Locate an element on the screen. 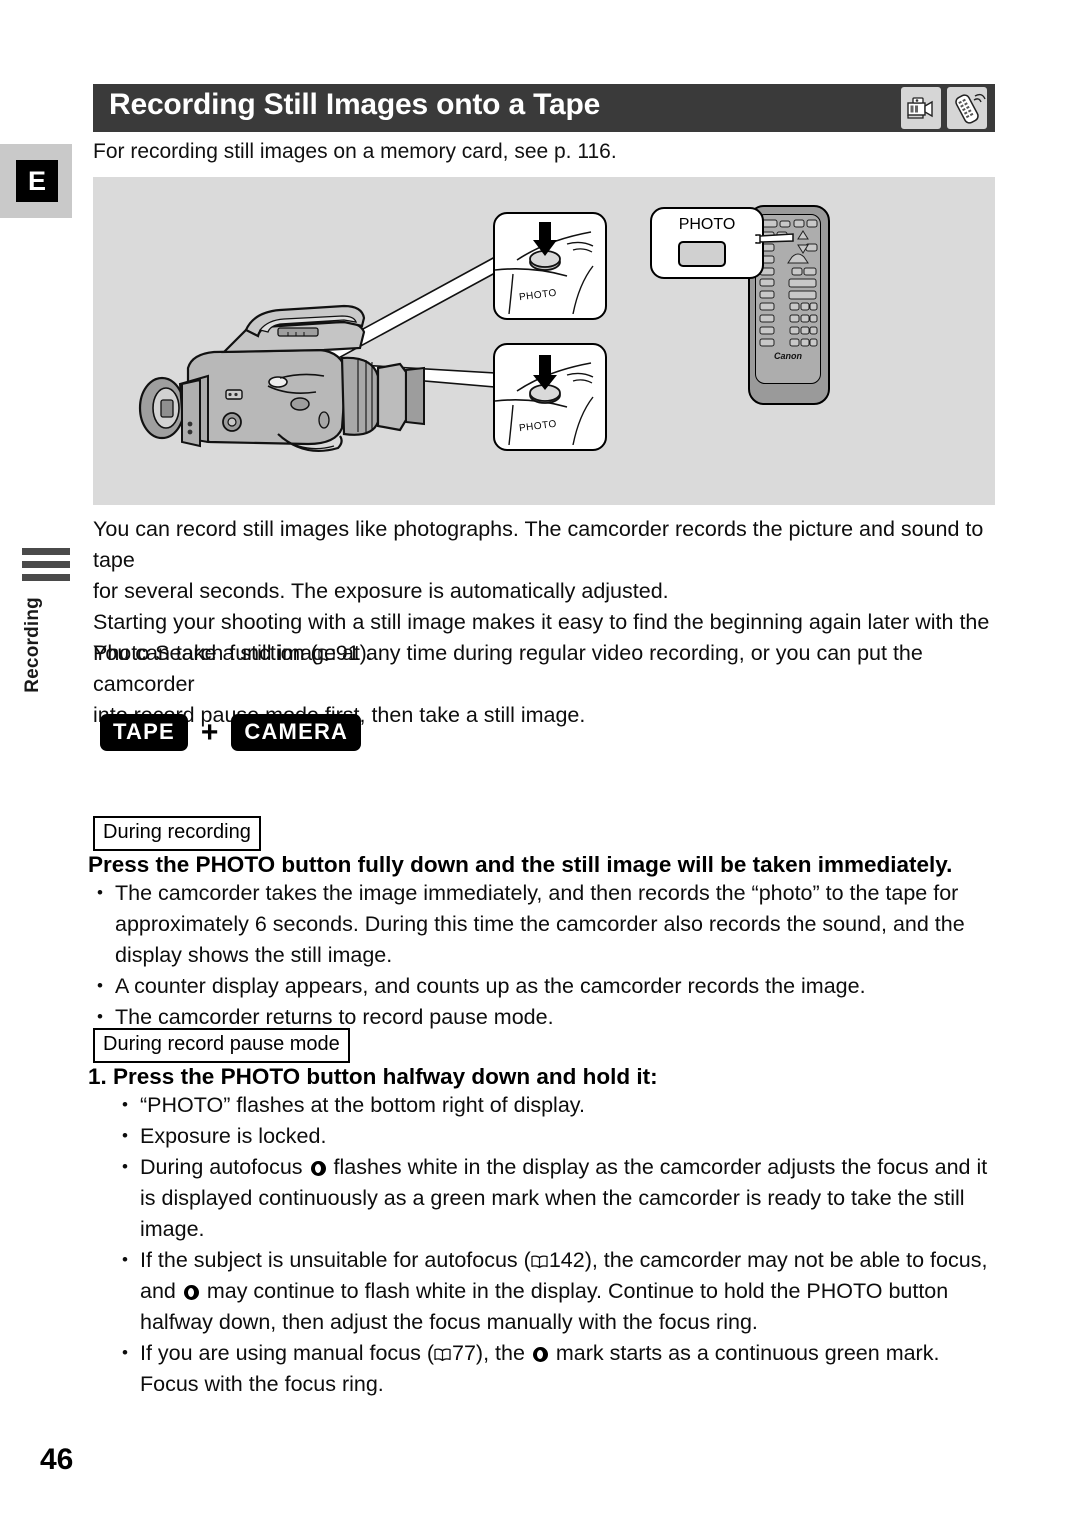  bullet-5-mid: ), the is located at coordinates (503, 1353).